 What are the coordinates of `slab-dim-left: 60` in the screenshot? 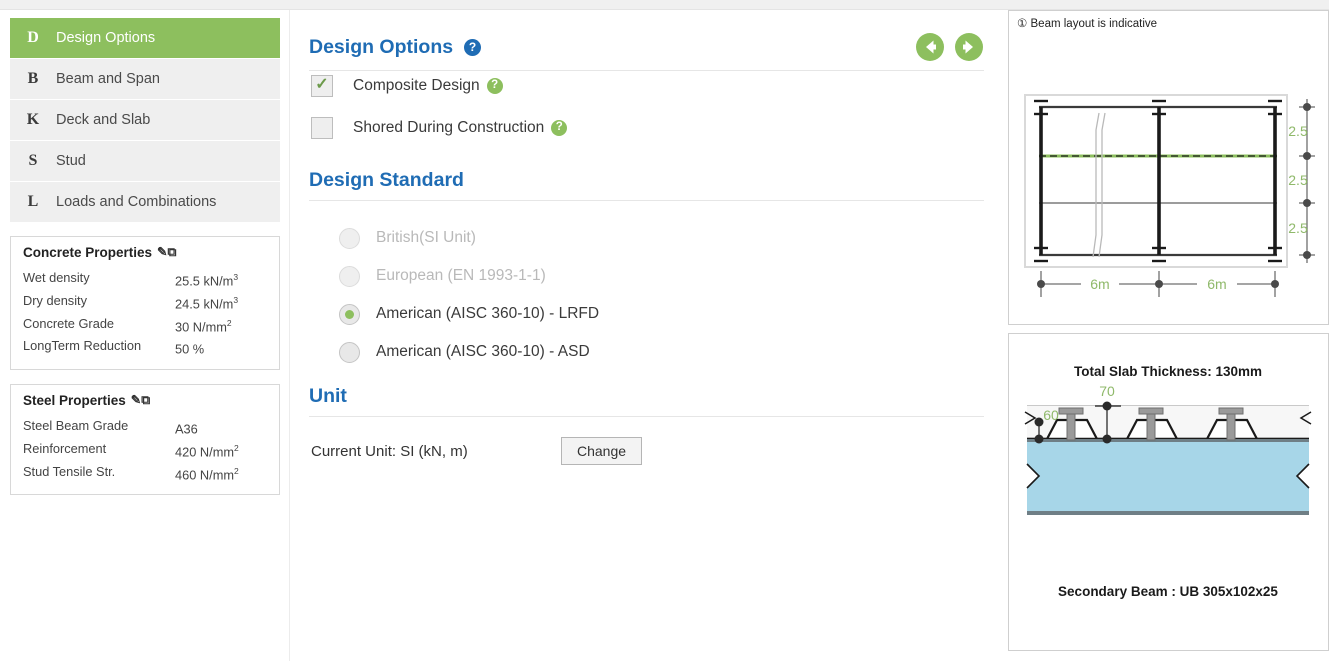 It's located at (1051, 415).